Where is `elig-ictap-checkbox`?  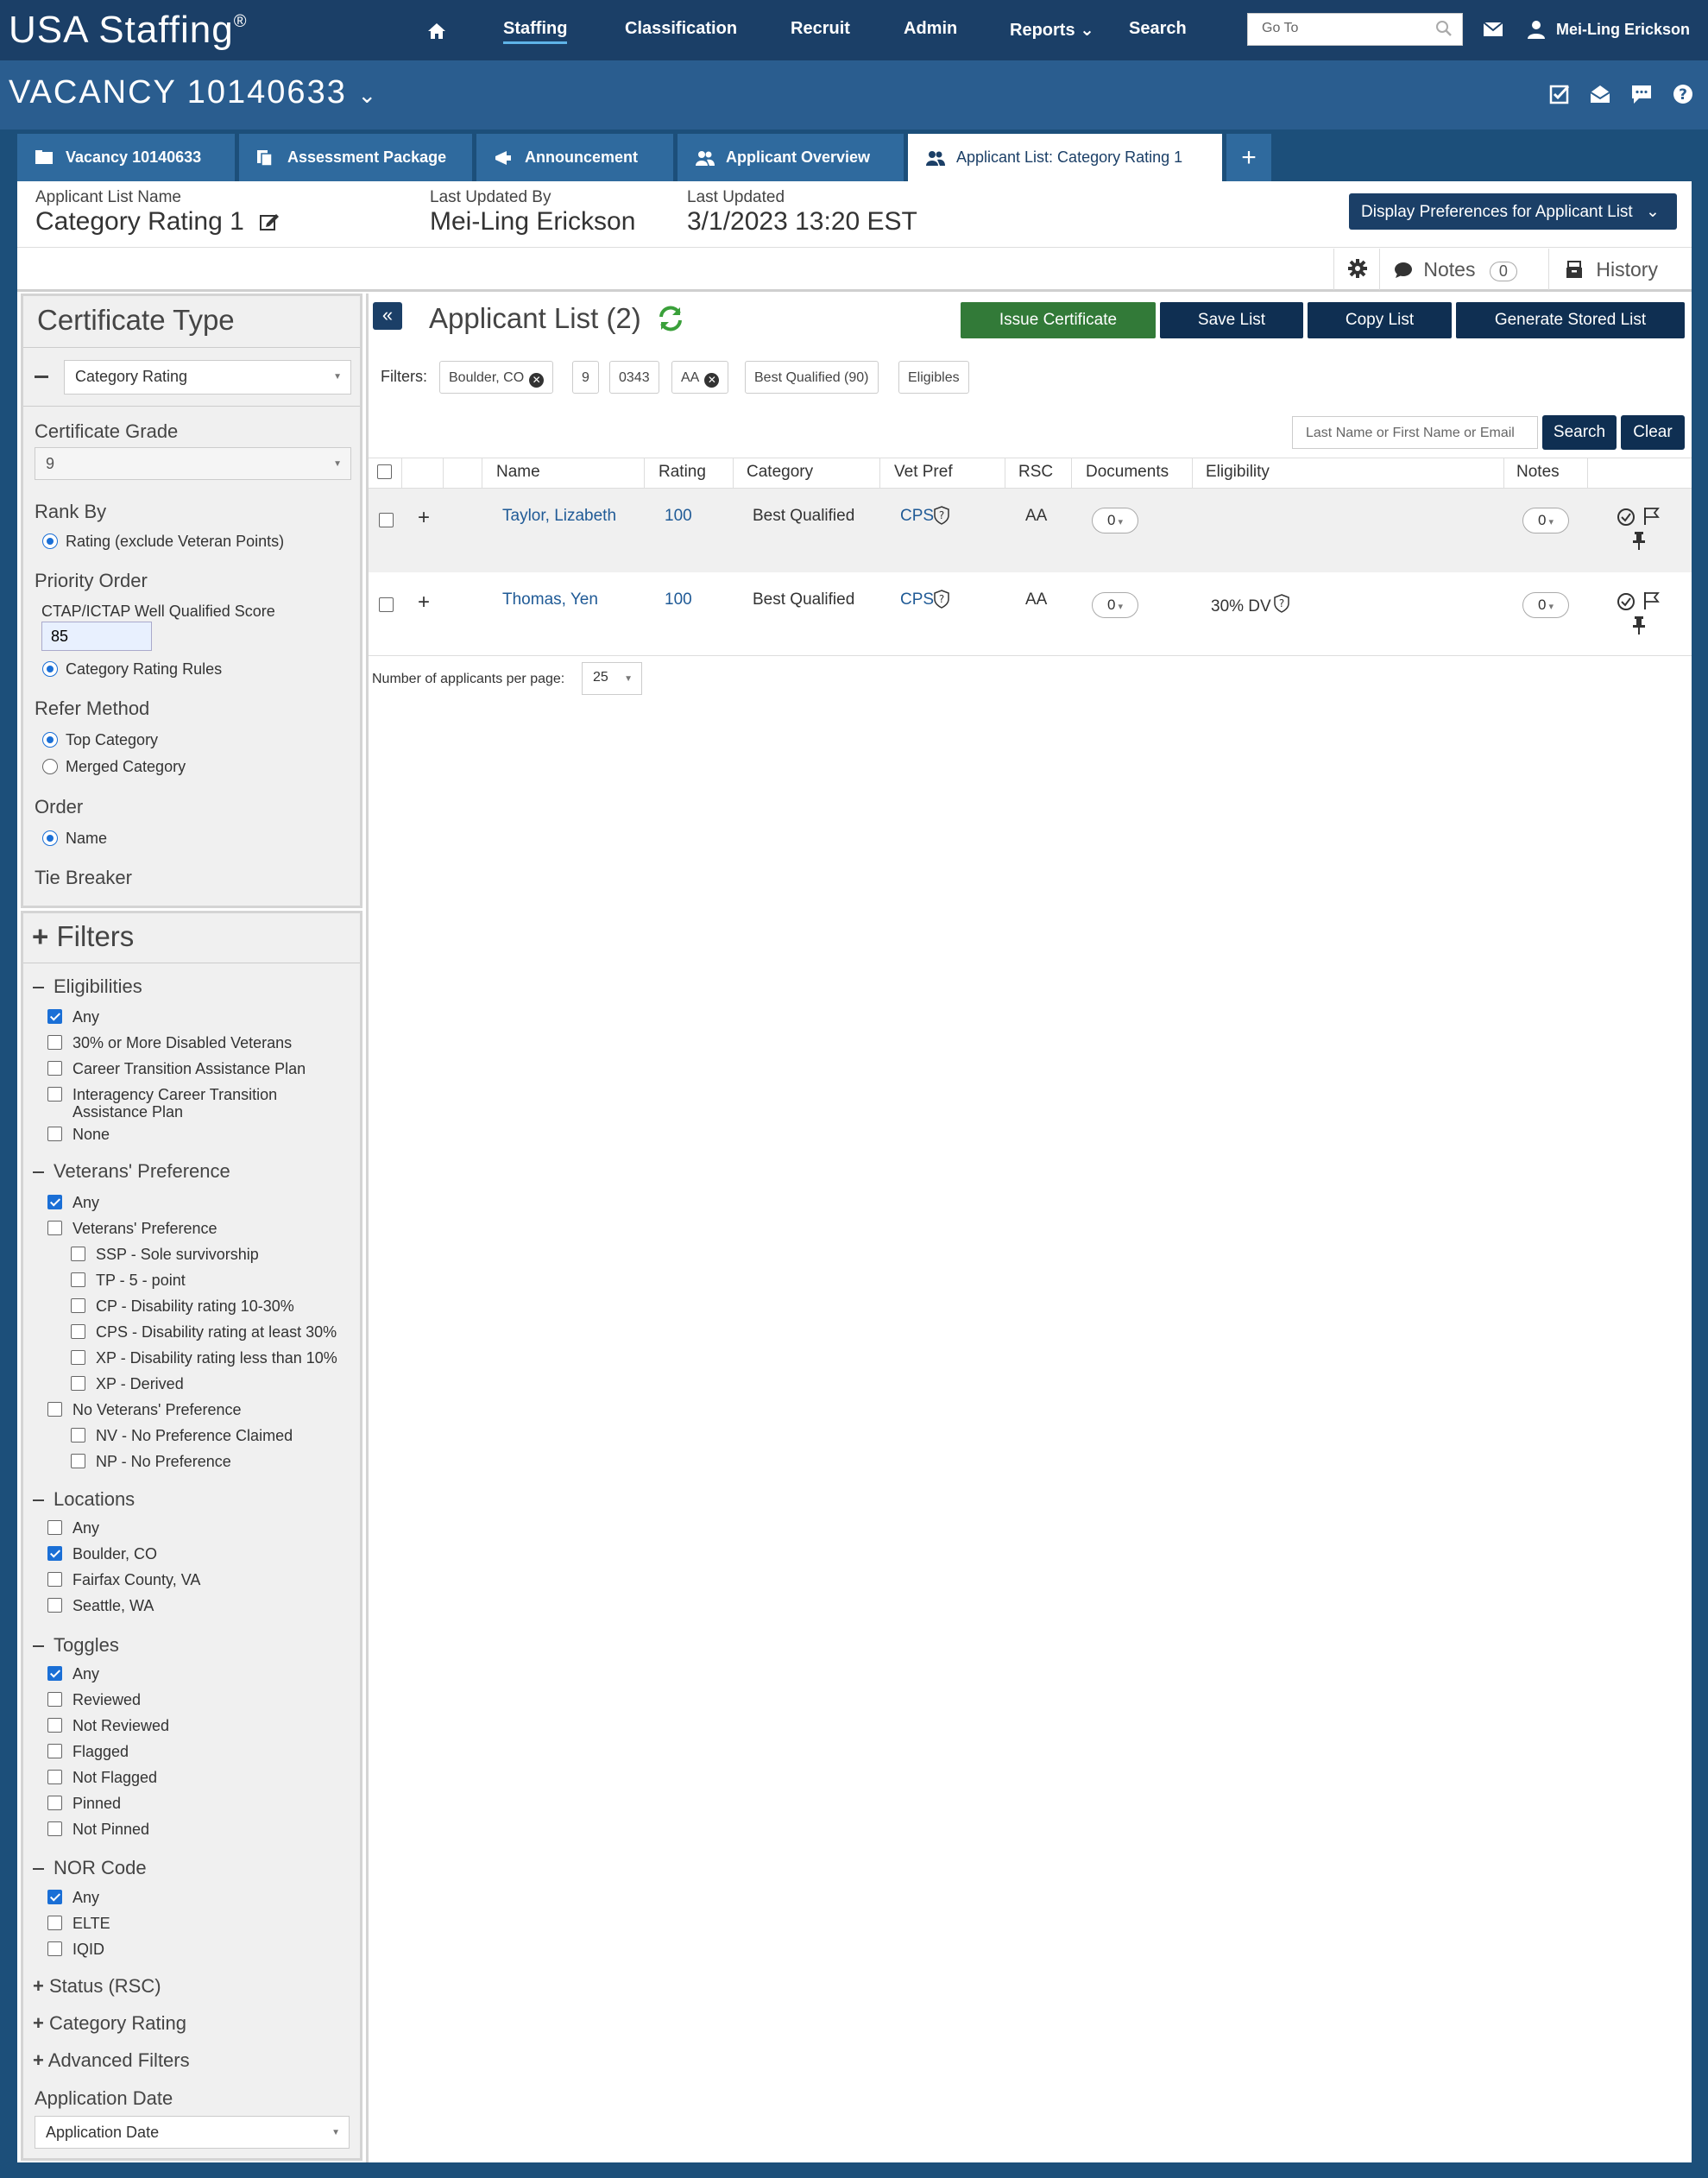
elig-ictap-checkbox is located at coordinates (54, 1094).